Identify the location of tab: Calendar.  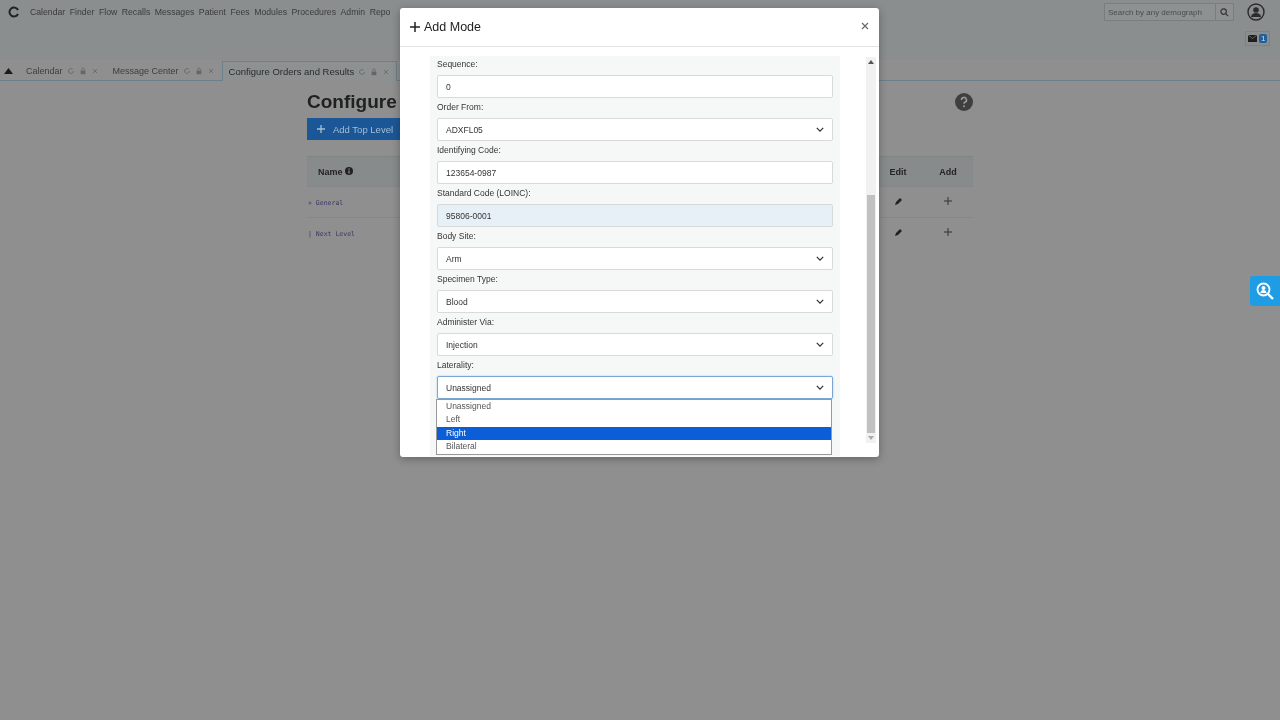
(62, 70).